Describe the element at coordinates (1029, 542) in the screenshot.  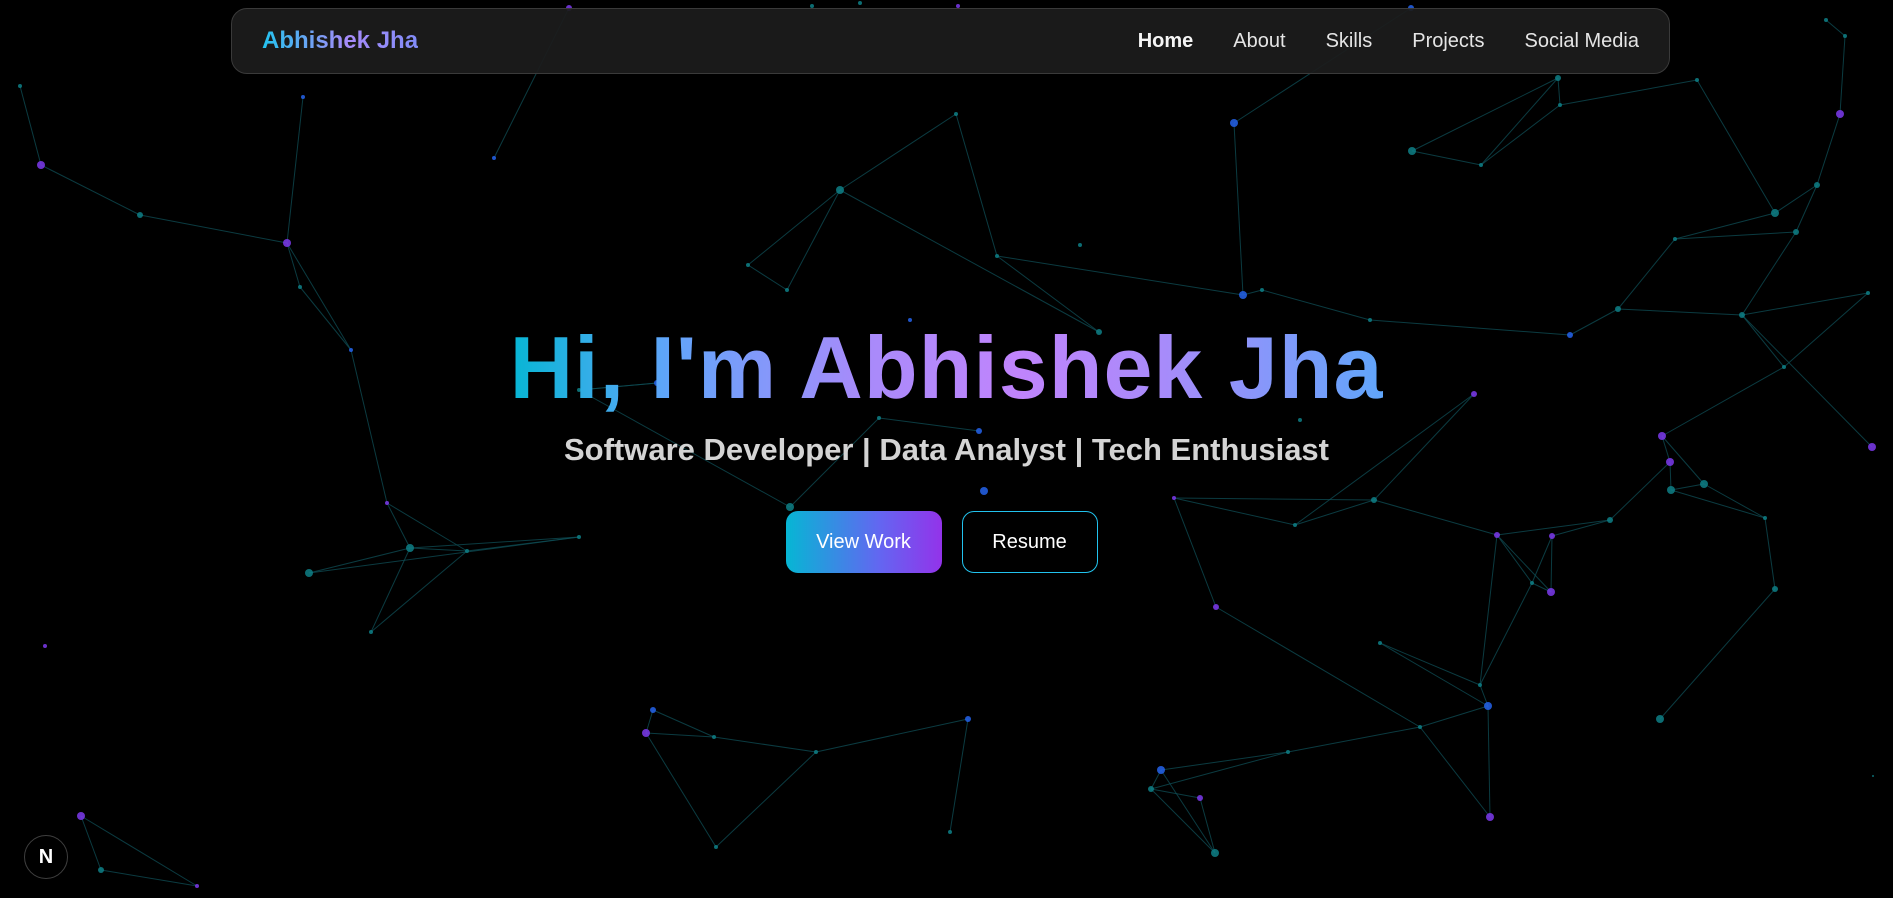
I see `resume-button: Resume` at that location.